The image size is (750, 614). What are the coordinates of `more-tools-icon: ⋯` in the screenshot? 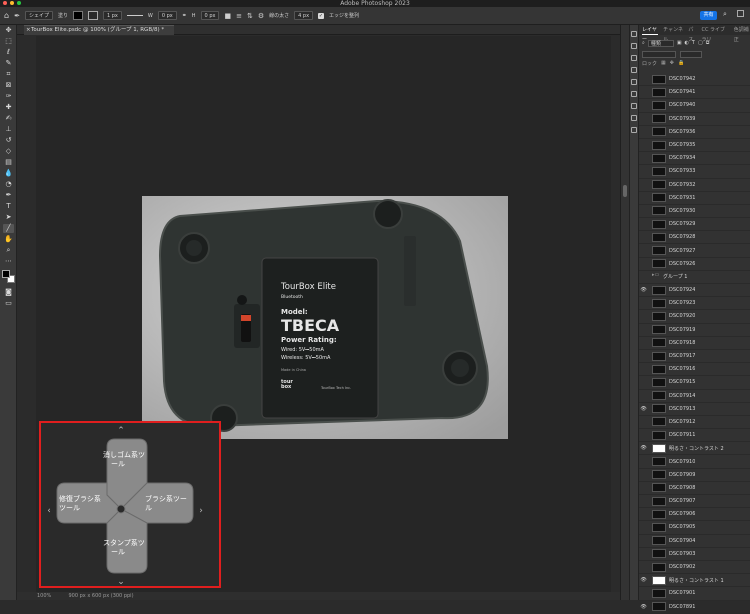 It's located at (8, 261).